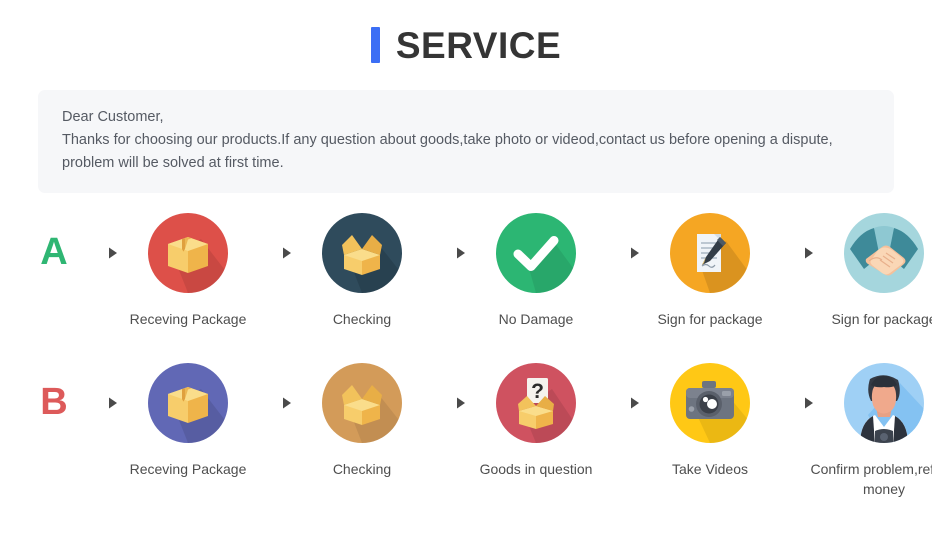 This screenshot has height=550, width=932. I want to click on flow-step-label: Goods in question, so click(536, 469).